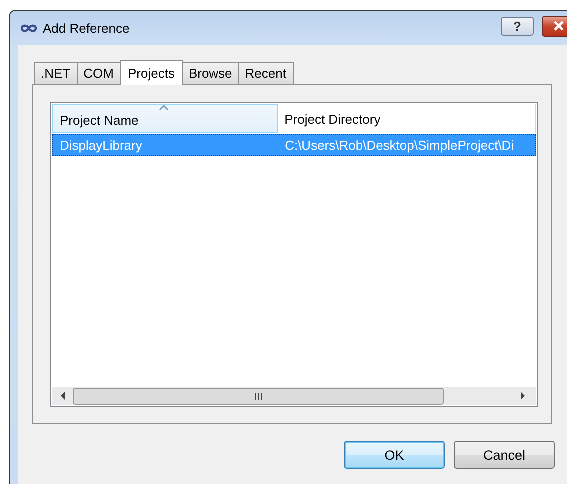 Image resolution: width=567 pixels, height=484 pixels. Describe the element at coordinates (258, 396) in the screenshot. I see `scrollbar-thumb` at that location.